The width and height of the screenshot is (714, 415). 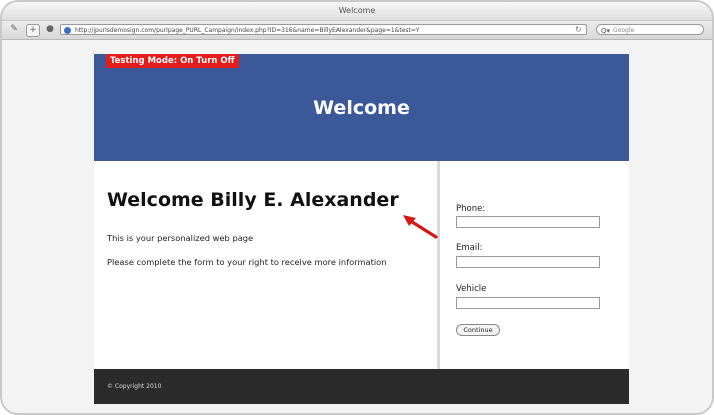 I want to click on intro-text: This is your personalized web page, so click(x=180, y=238).